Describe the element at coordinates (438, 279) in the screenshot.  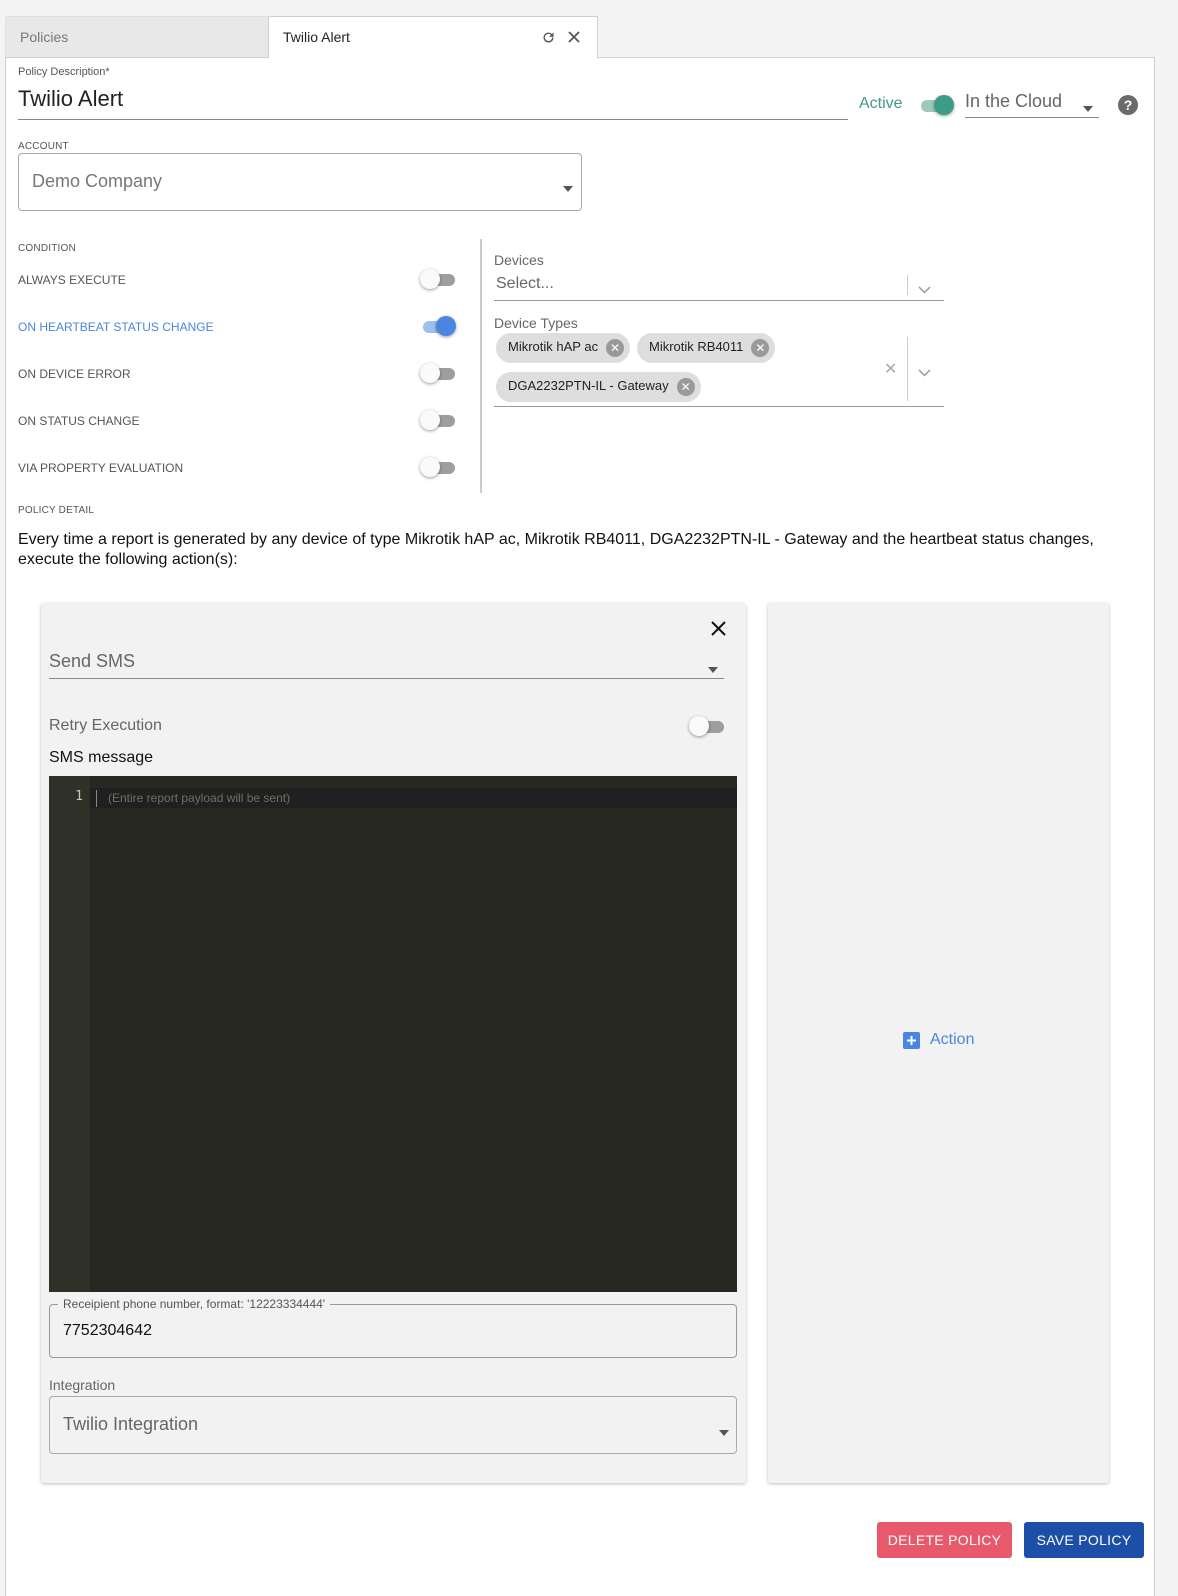
I see `condition-always-execute-toggle` at that location.